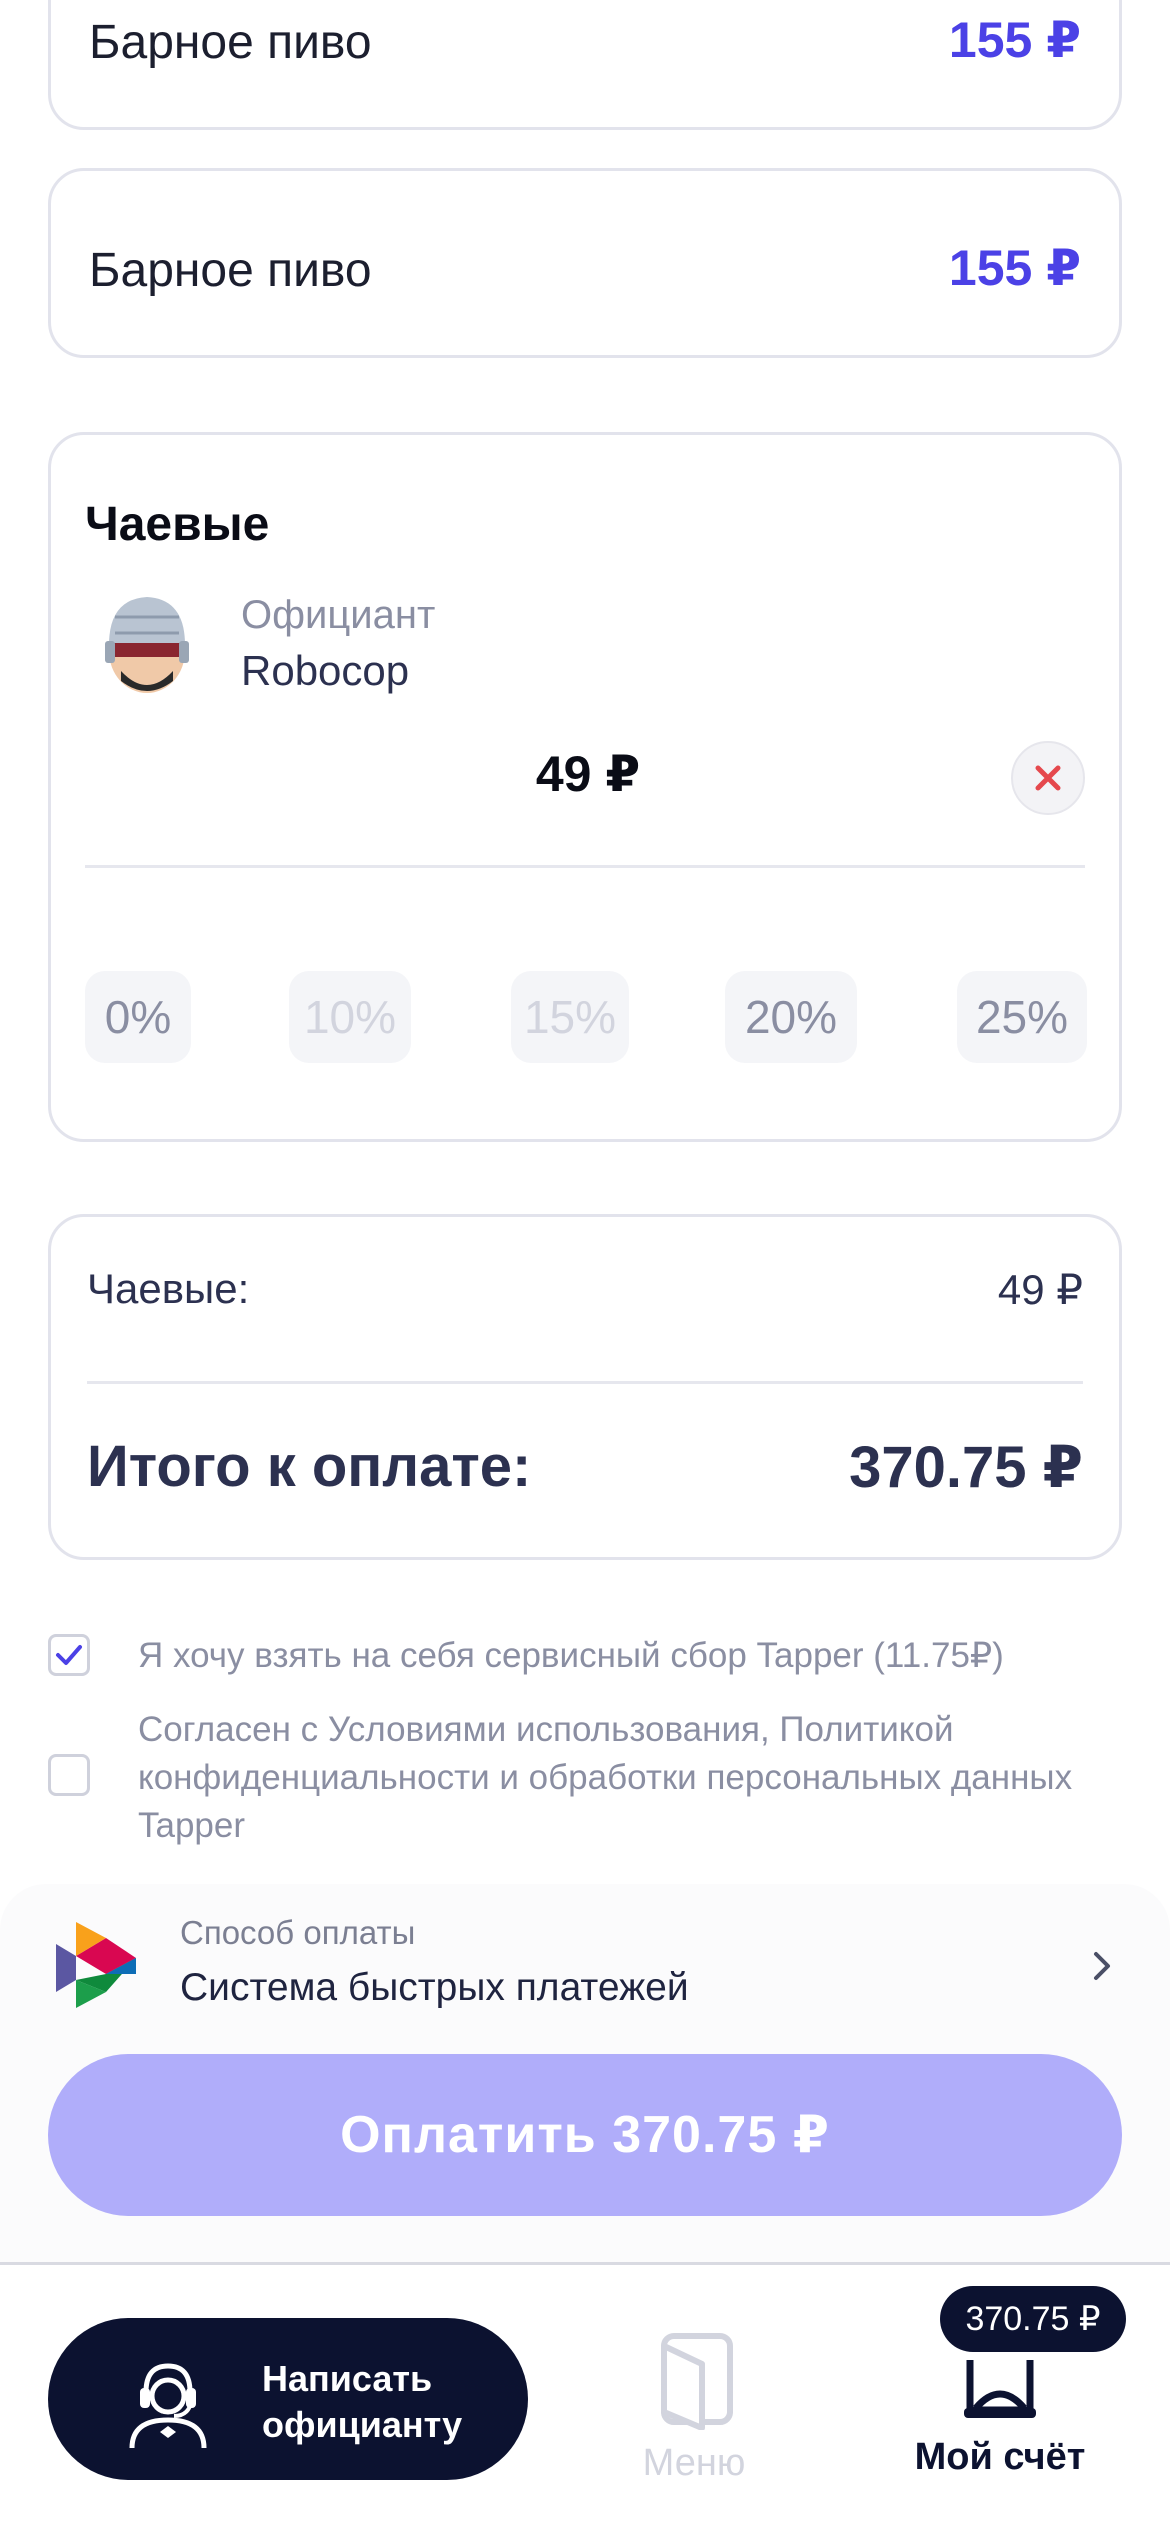 The image size is (1170, 2532). I want to click on chat-with-waiter-button: Написать официанту, so click(288, 2399).